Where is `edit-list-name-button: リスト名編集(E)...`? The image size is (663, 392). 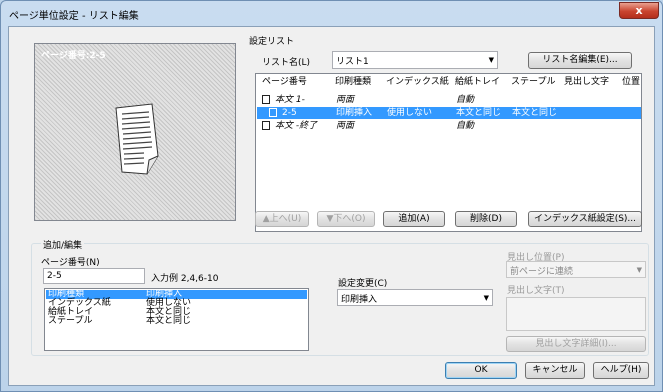
edit-list-name-button: リスト名編集(E)... is located at coordinates (580, 60).